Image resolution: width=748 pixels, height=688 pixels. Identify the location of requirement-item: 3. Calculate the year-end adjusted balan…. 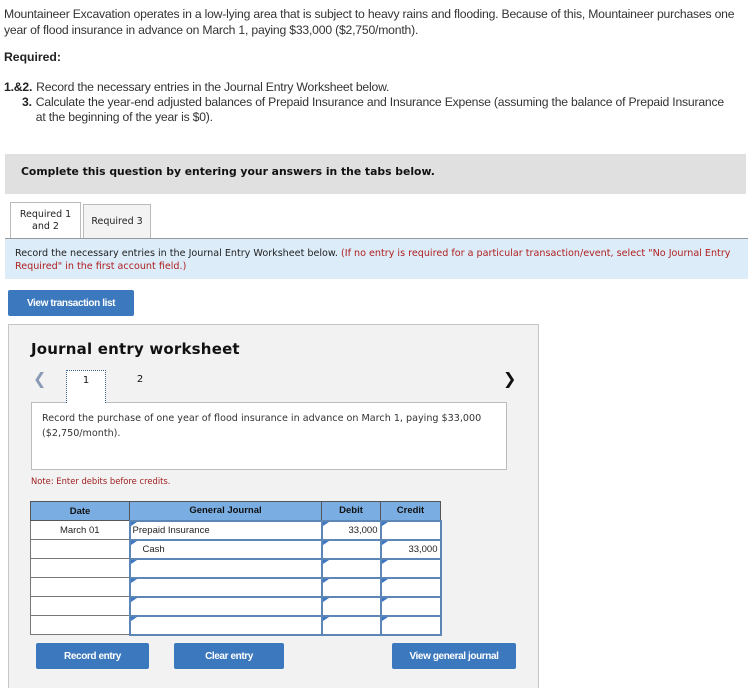
(370, 110).